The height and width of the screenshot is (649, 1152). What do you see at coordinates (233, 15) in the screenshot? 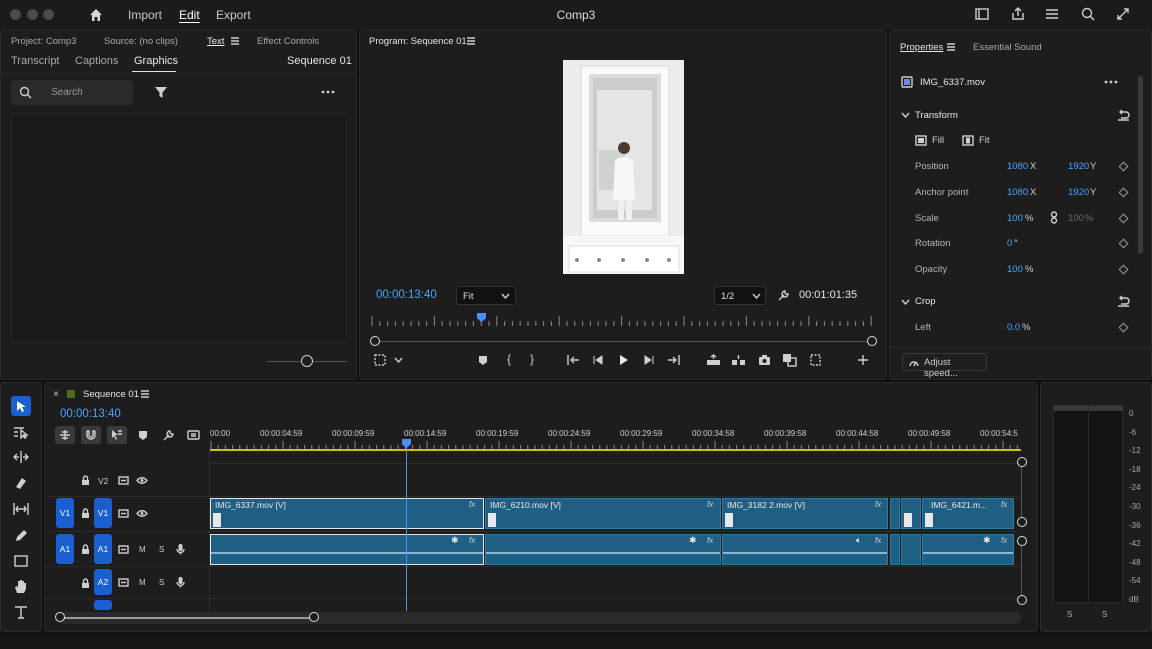
I see `menu-export: Export` at bounding box center [233, 15].